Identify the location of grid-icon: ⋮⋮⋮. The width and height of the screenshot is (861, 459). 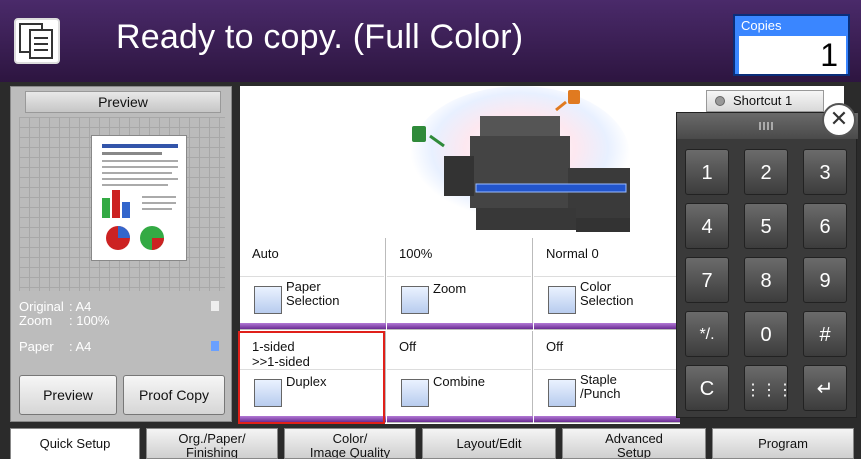
(769, 390).